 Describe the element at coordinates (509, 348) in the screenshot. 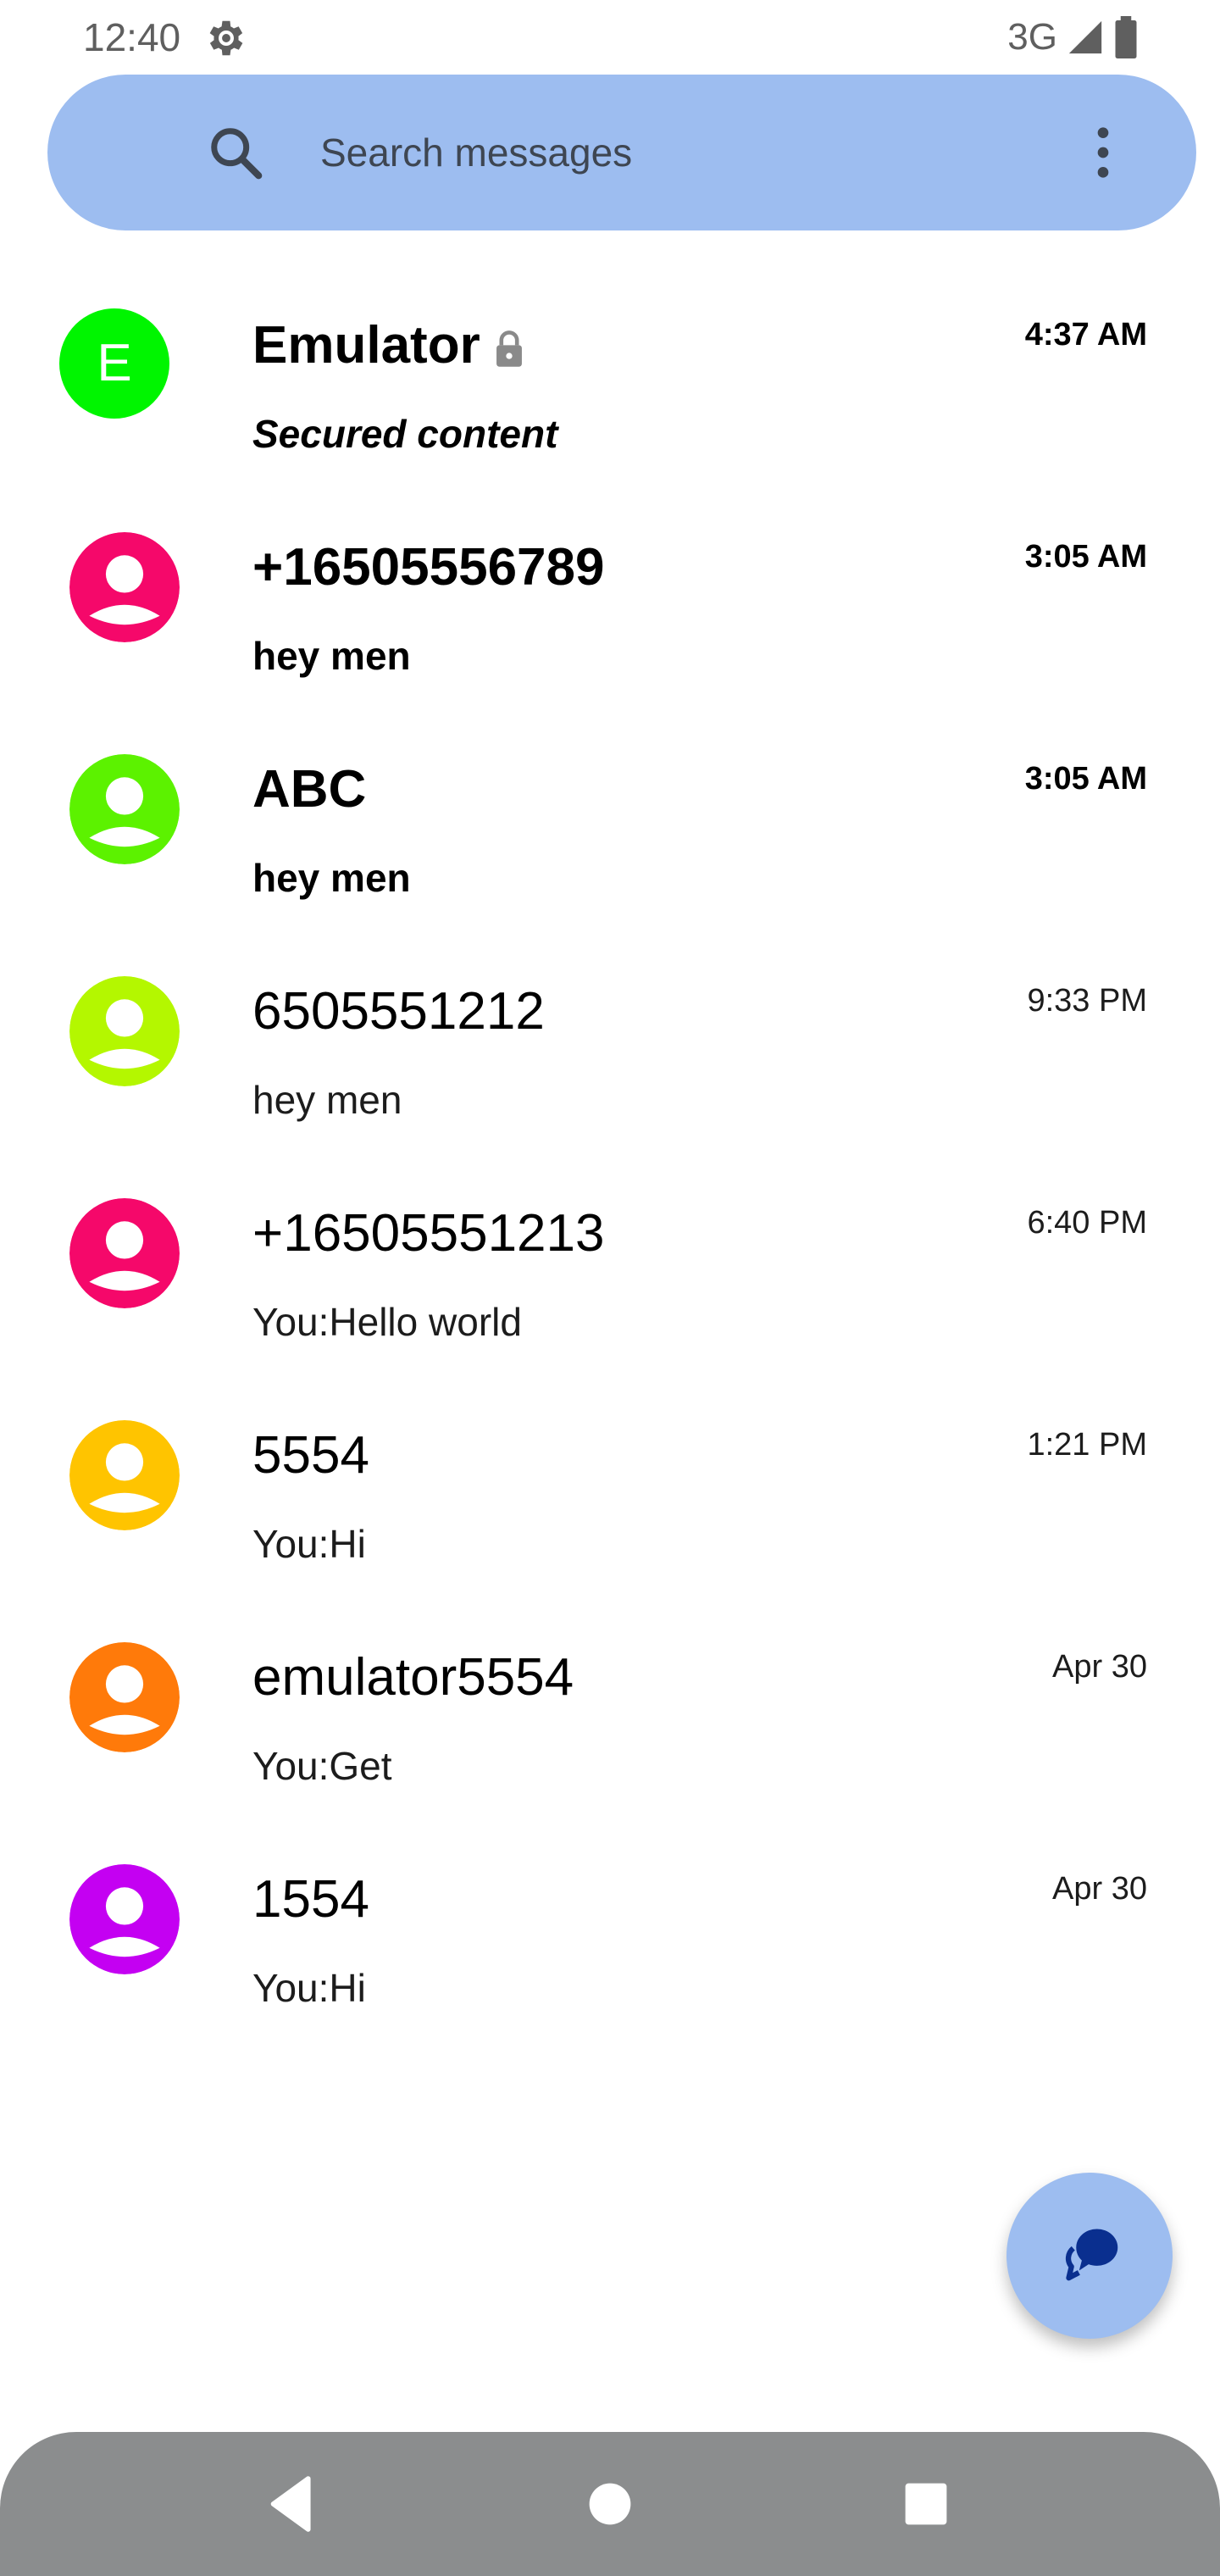

I see `lock-icon` at that location.